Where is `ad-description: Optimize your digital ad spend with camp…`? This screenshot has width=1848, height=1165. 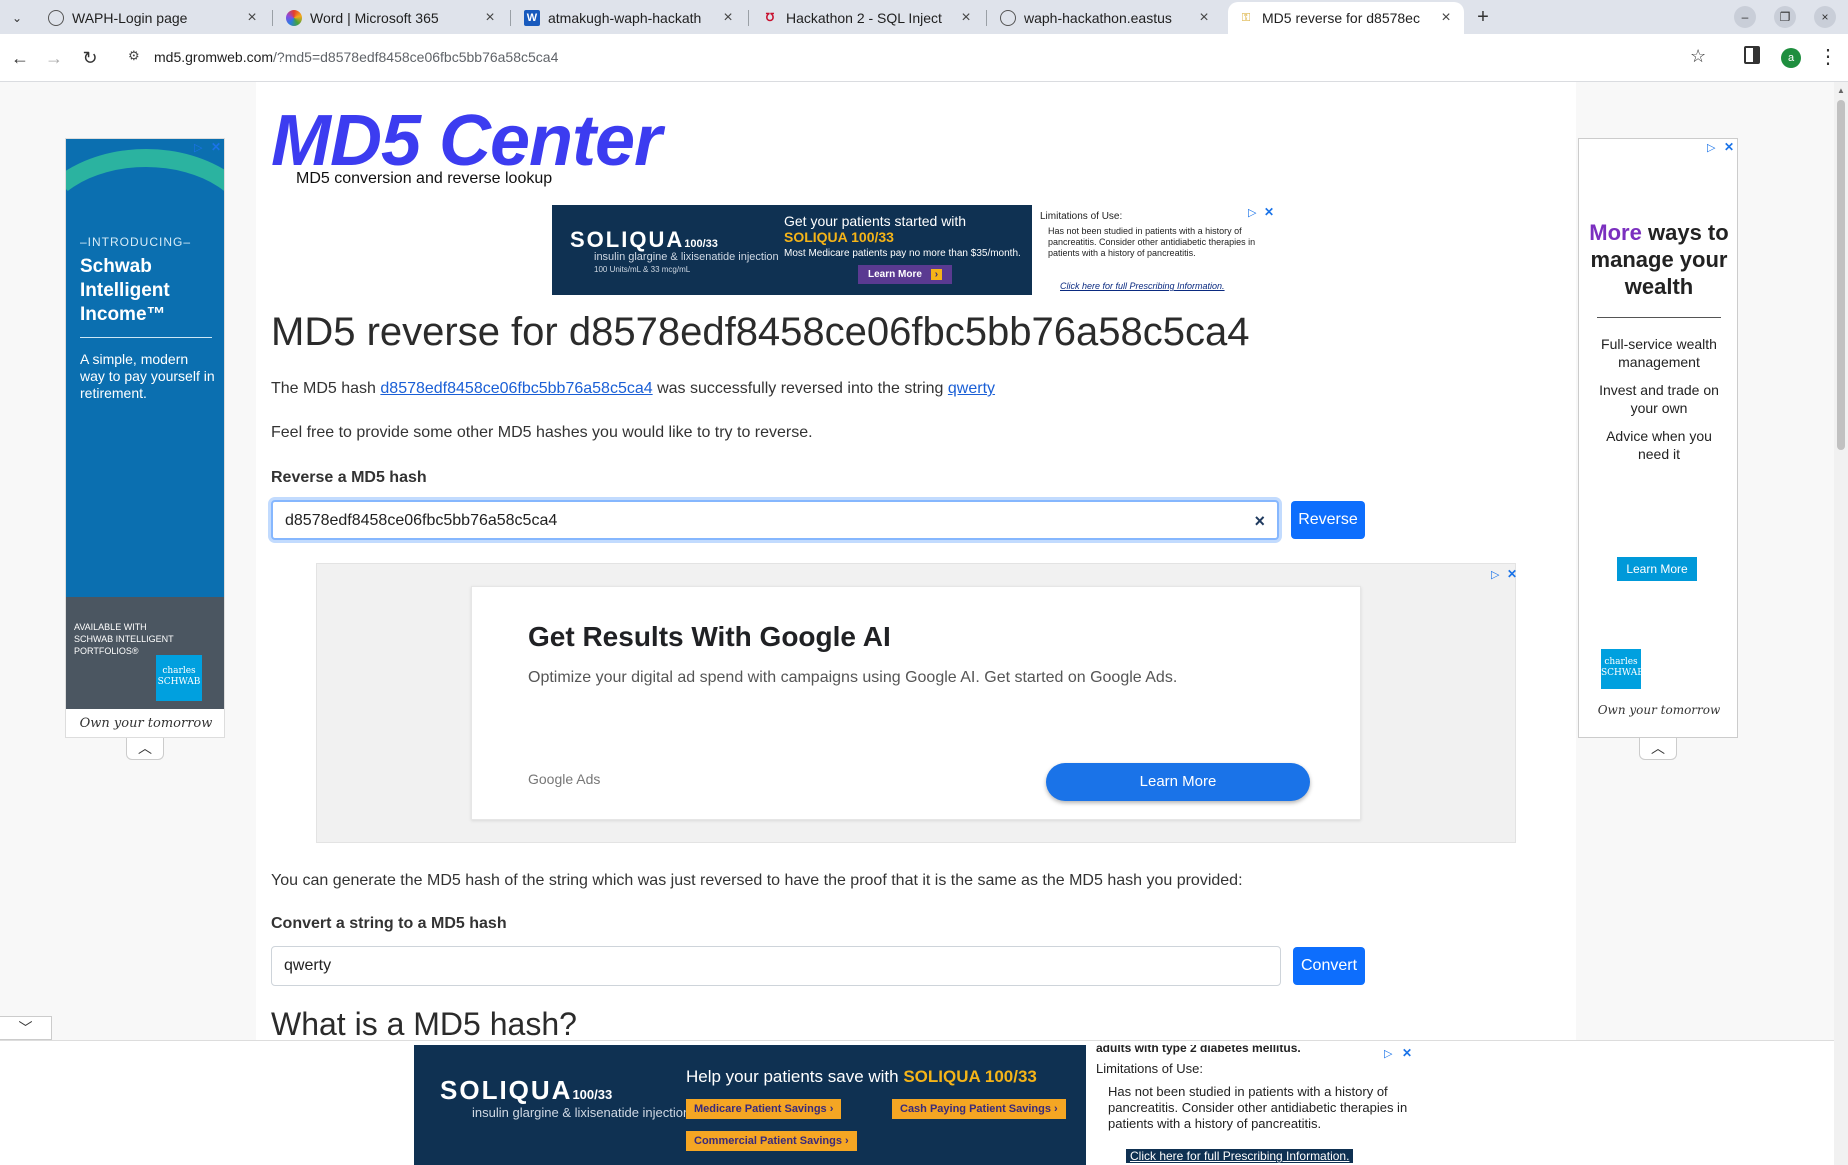
ad-description: Optimize your digital ad spend with camp… is located at coordinates (853, 677).